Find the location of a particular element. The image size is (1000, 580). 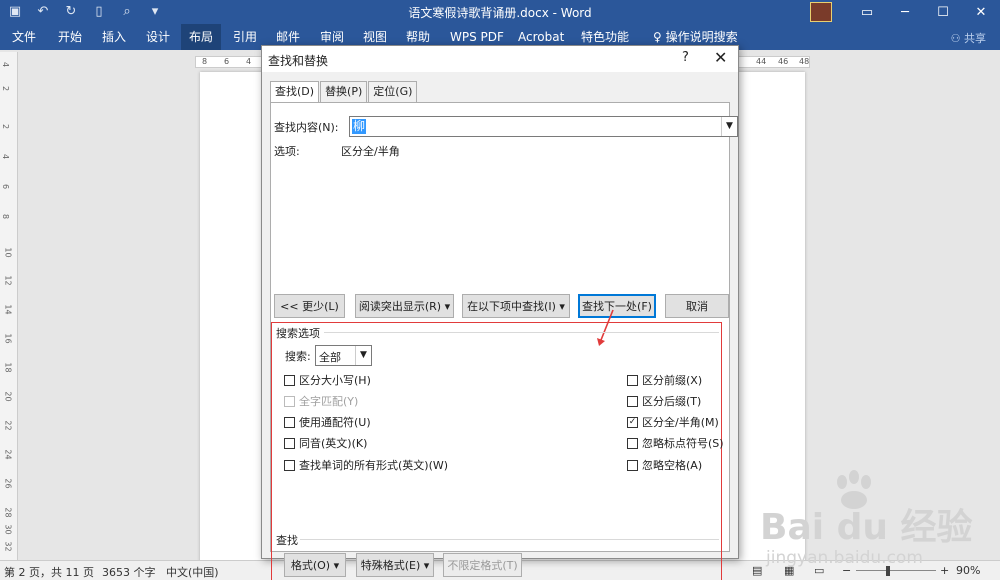

help-icon: ? is located at coordinates (685, 57).